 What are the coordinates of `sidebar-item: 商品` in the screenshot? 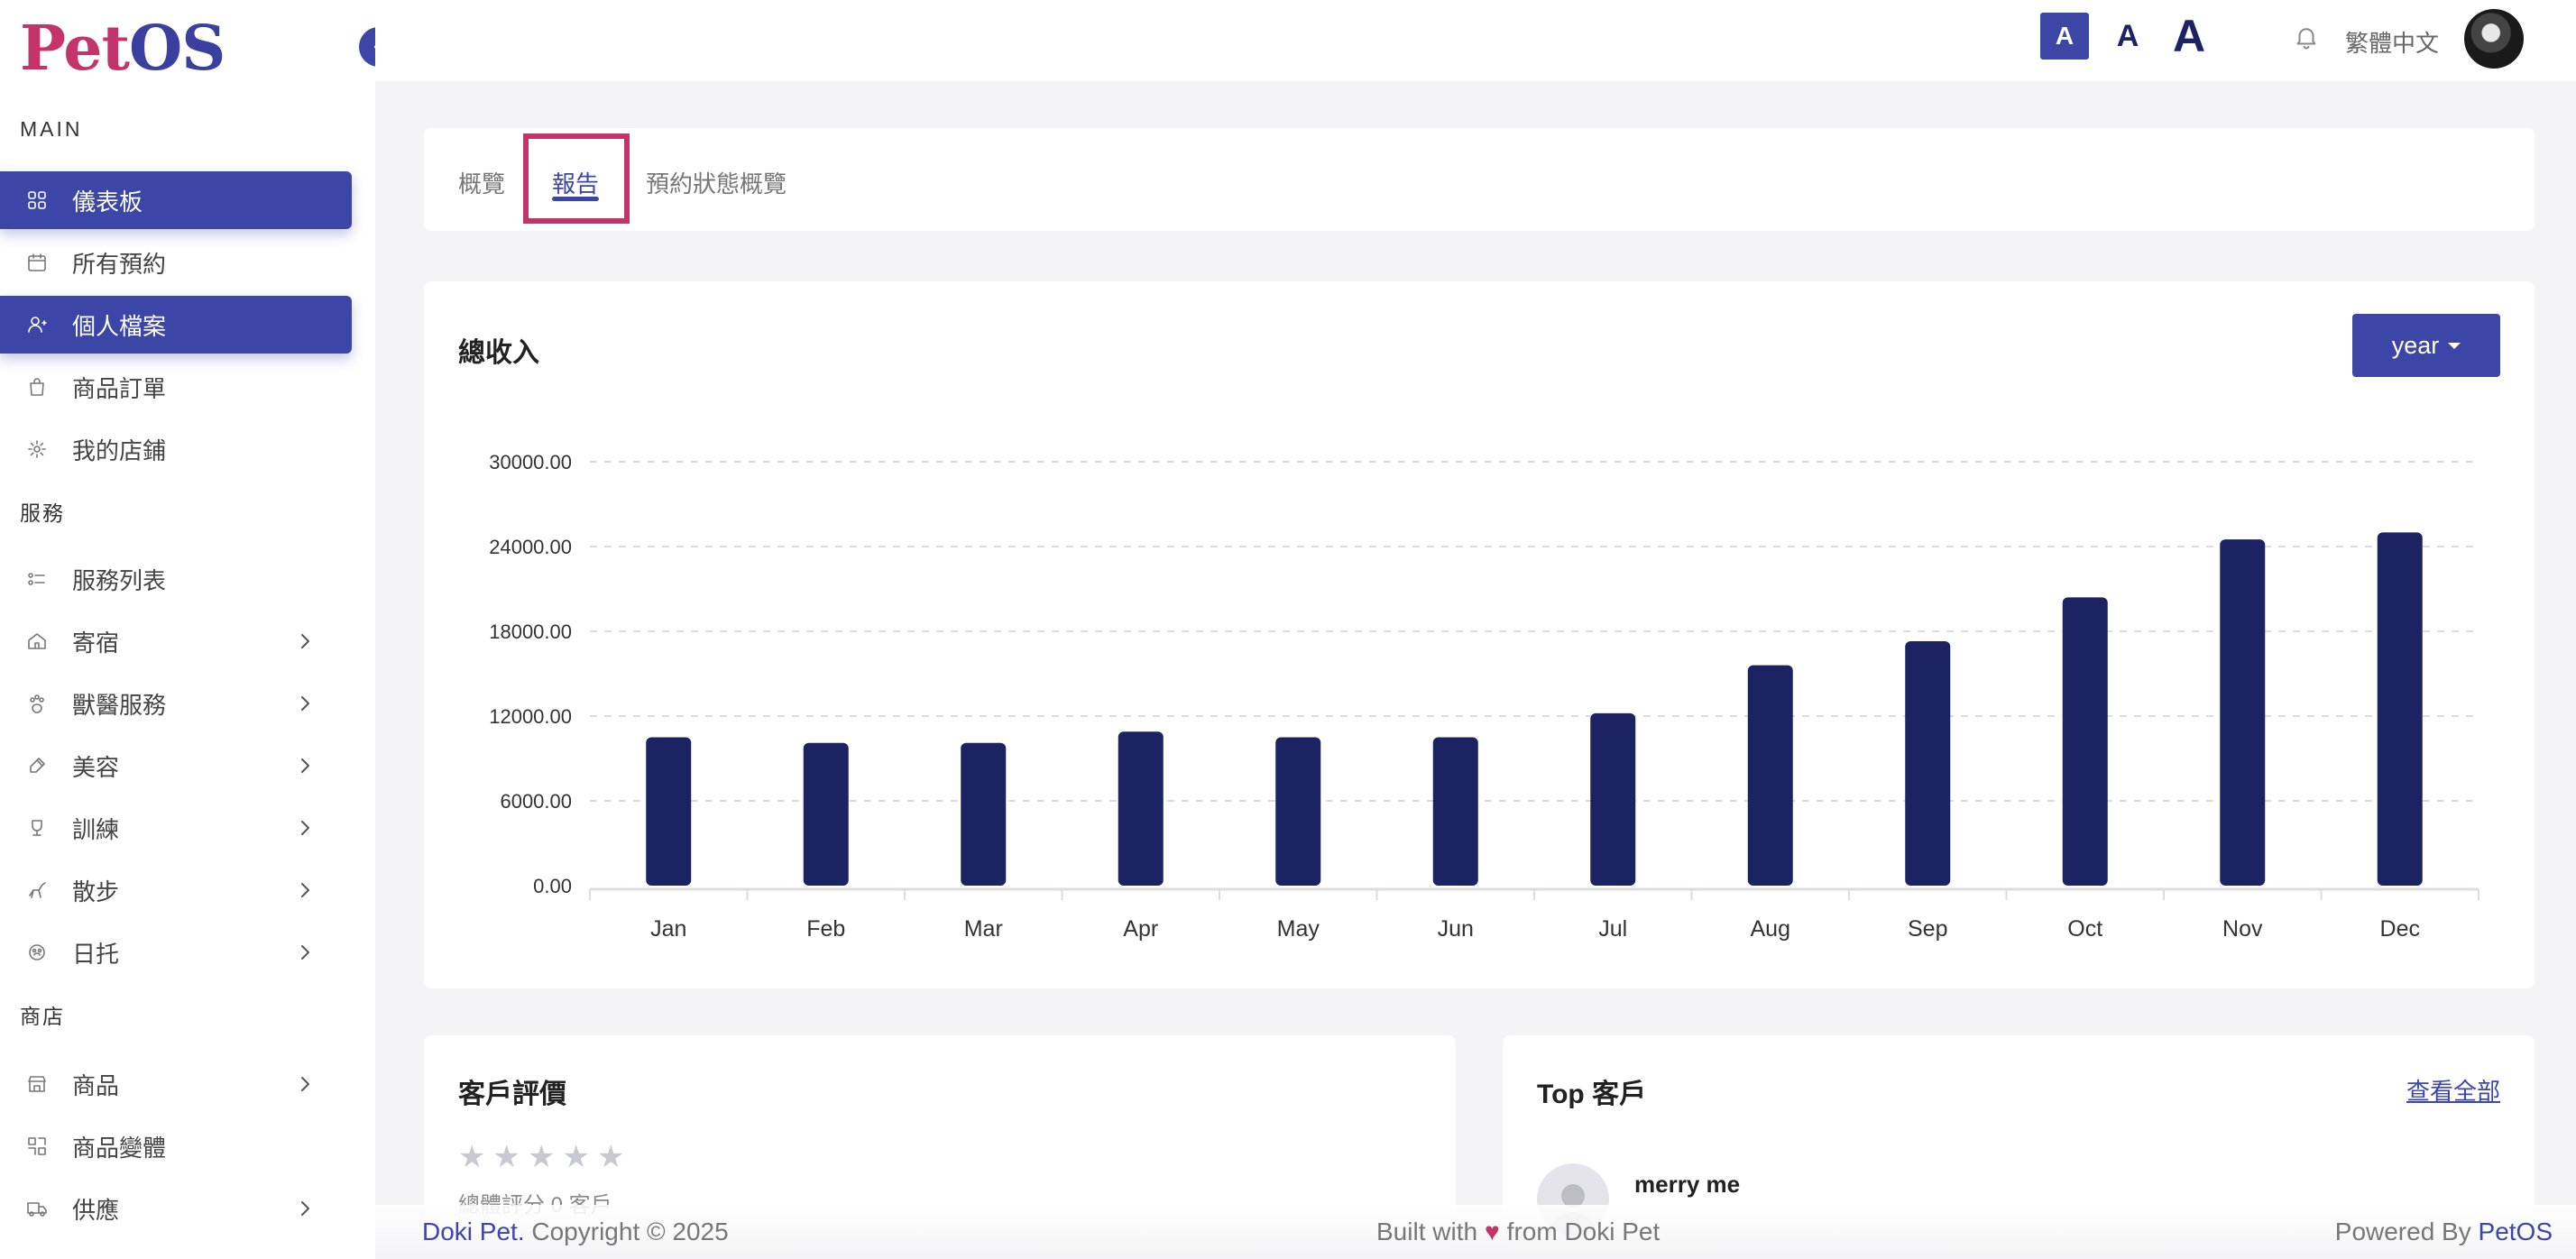 It's located at (176, 1084).